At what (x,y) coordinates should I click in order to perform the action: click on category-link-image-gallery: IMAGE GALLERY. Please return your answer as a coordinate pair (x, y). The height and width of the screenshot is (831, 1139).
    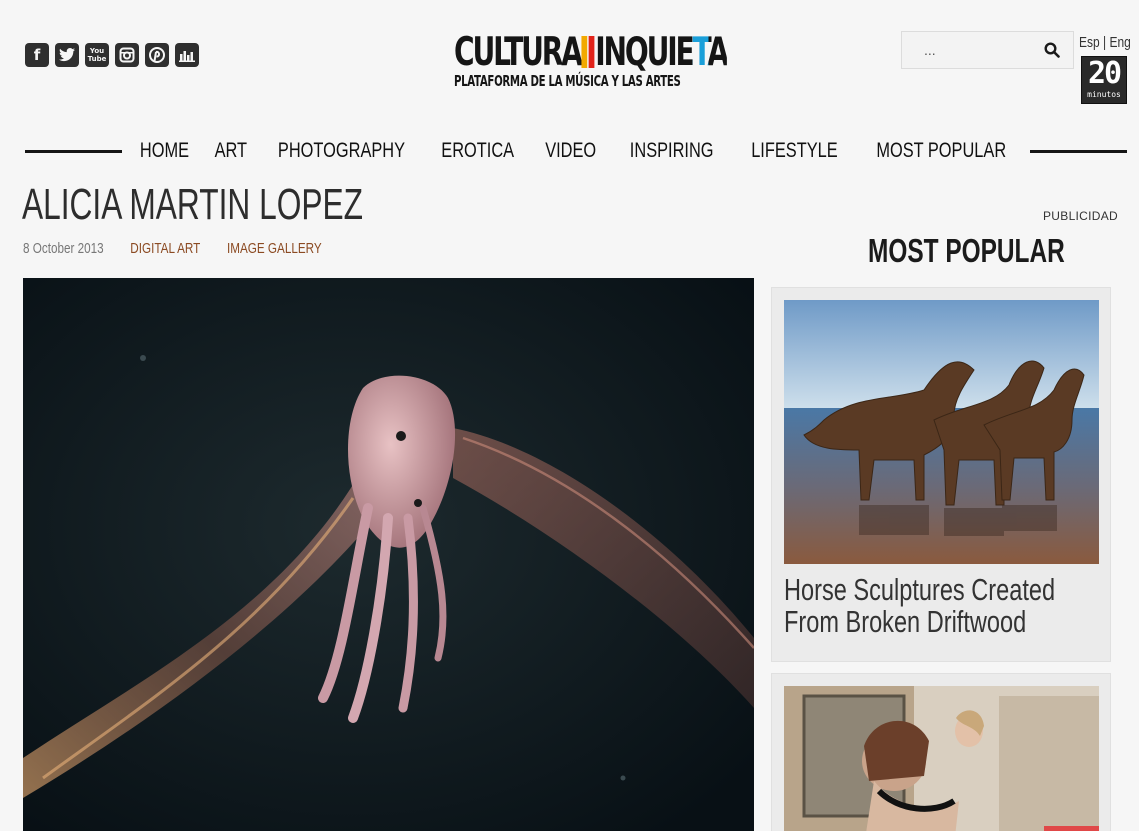
    Looking at the image, I should click on (274, 248).